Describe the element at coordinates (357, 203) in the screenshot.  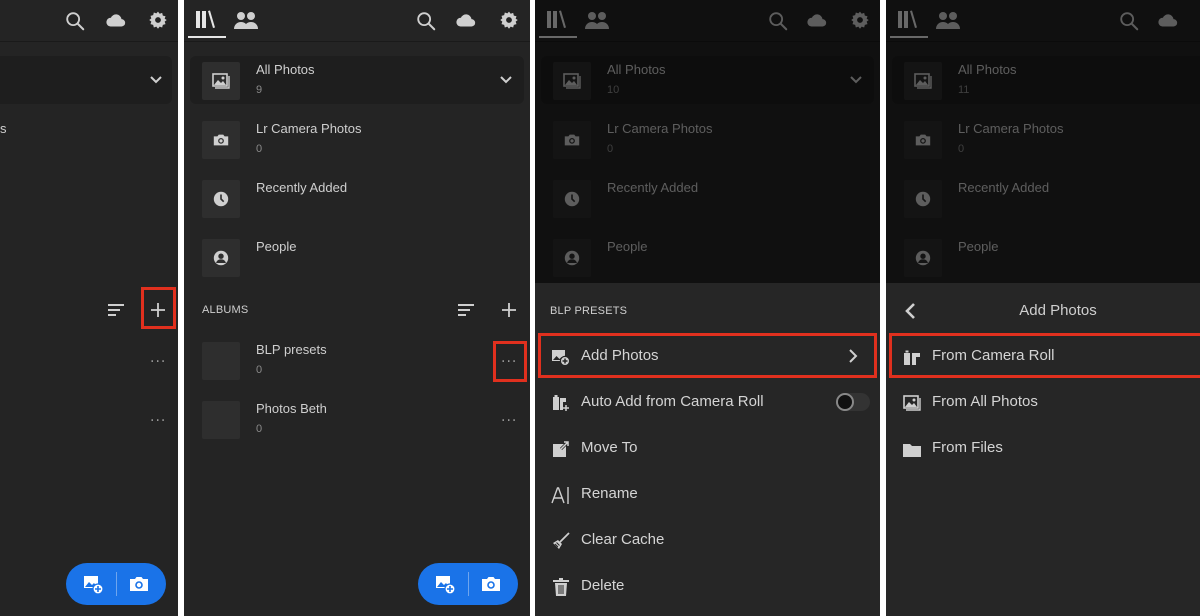
I see `library-row-recently-added: Recently Added` at that location.